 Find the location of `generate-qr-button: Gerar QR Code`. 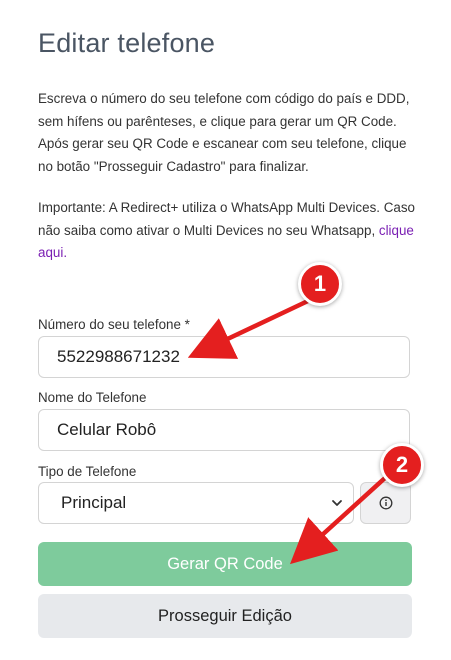

generate-qr-button: Gerar QR Code is located at coordinates (225, 564).